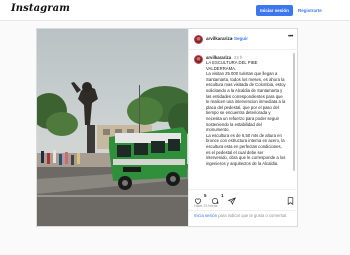 Image resolution: width=350 pixels, height=255 pixels. What do you see at coordinates (198, 39) in the screenshot?
I see `avatar` at bounding box center [198, 39].